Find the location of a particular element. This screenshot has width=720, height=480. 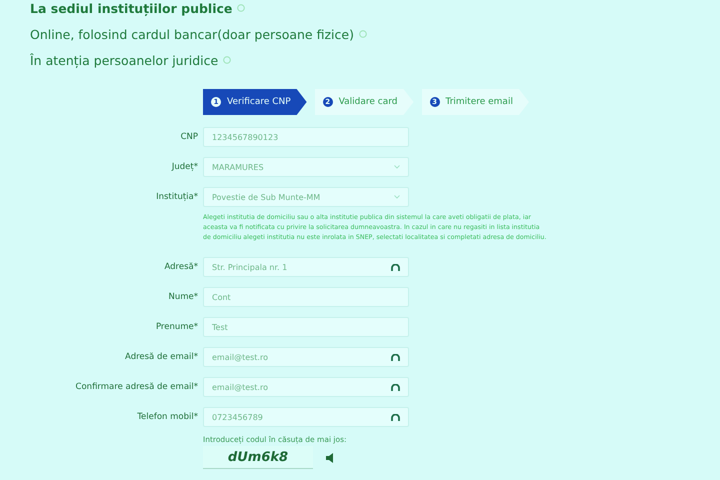

payment-option-link: La sediul instituțiilor publice is located at coordinates (131, 8).